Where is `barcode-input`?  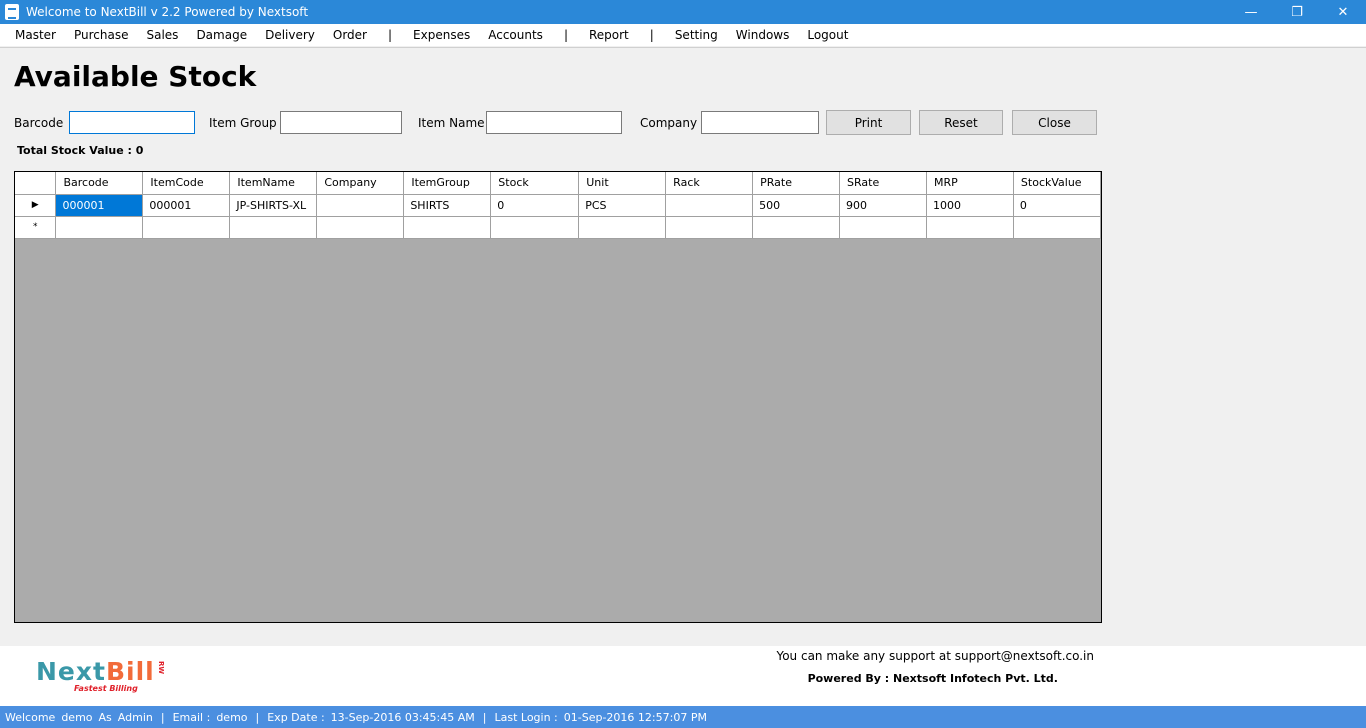
barcode-input is located at coordinates (132, 122).